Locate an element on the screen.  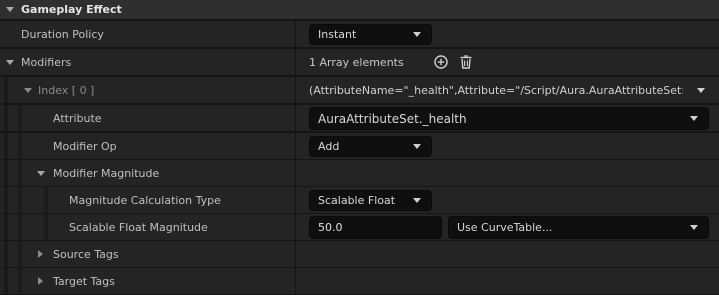
duration-policy-label: Duration Policy is located at coordinates (62, 34).